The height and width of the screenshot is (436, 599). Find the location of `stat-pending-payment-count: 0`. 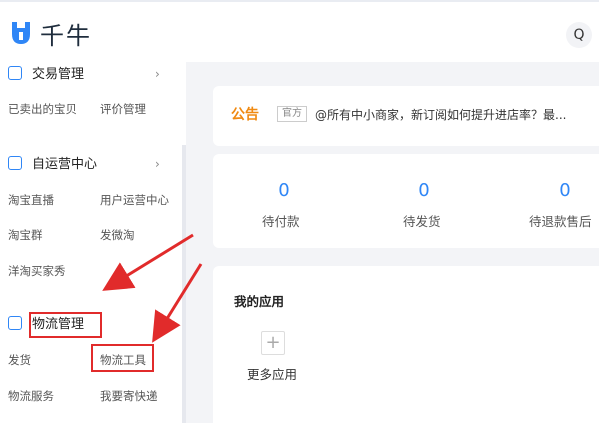

stat-pending-payment-count: 0 is located at coordinates (284, 190).